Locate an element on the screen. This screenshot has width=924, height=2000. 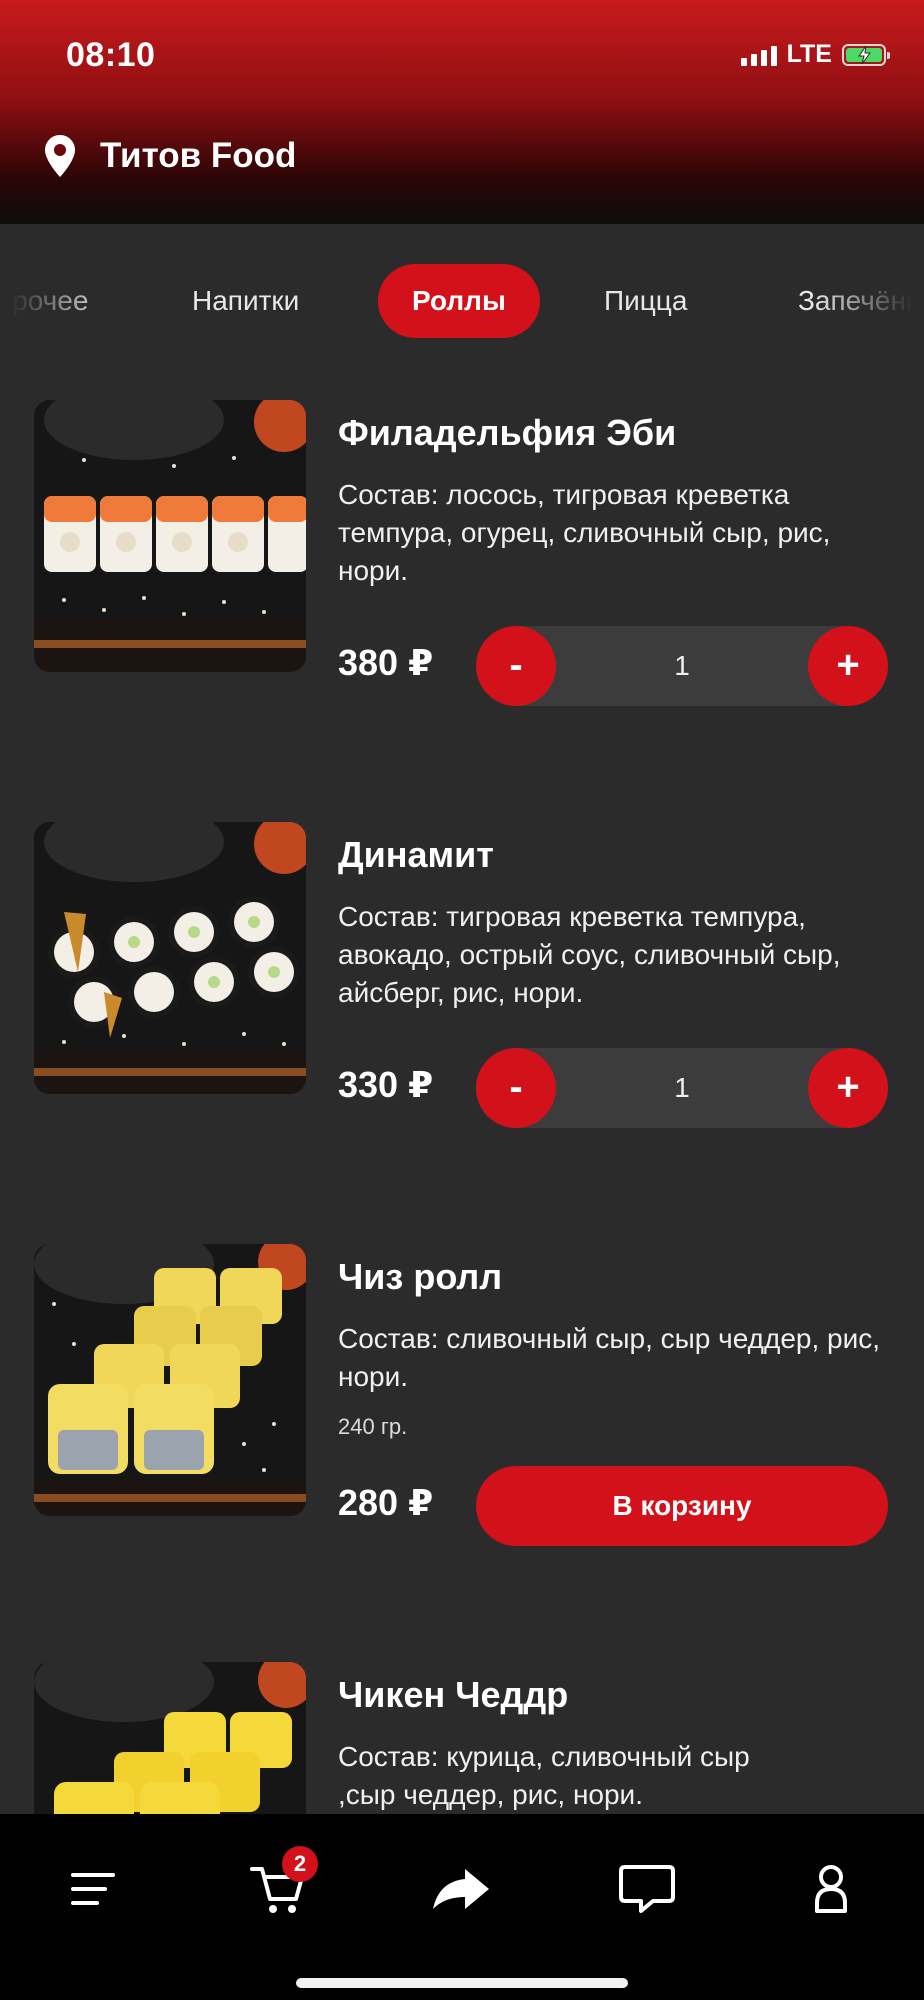
app-title: Титов Food is located at coordinates (198, 155).